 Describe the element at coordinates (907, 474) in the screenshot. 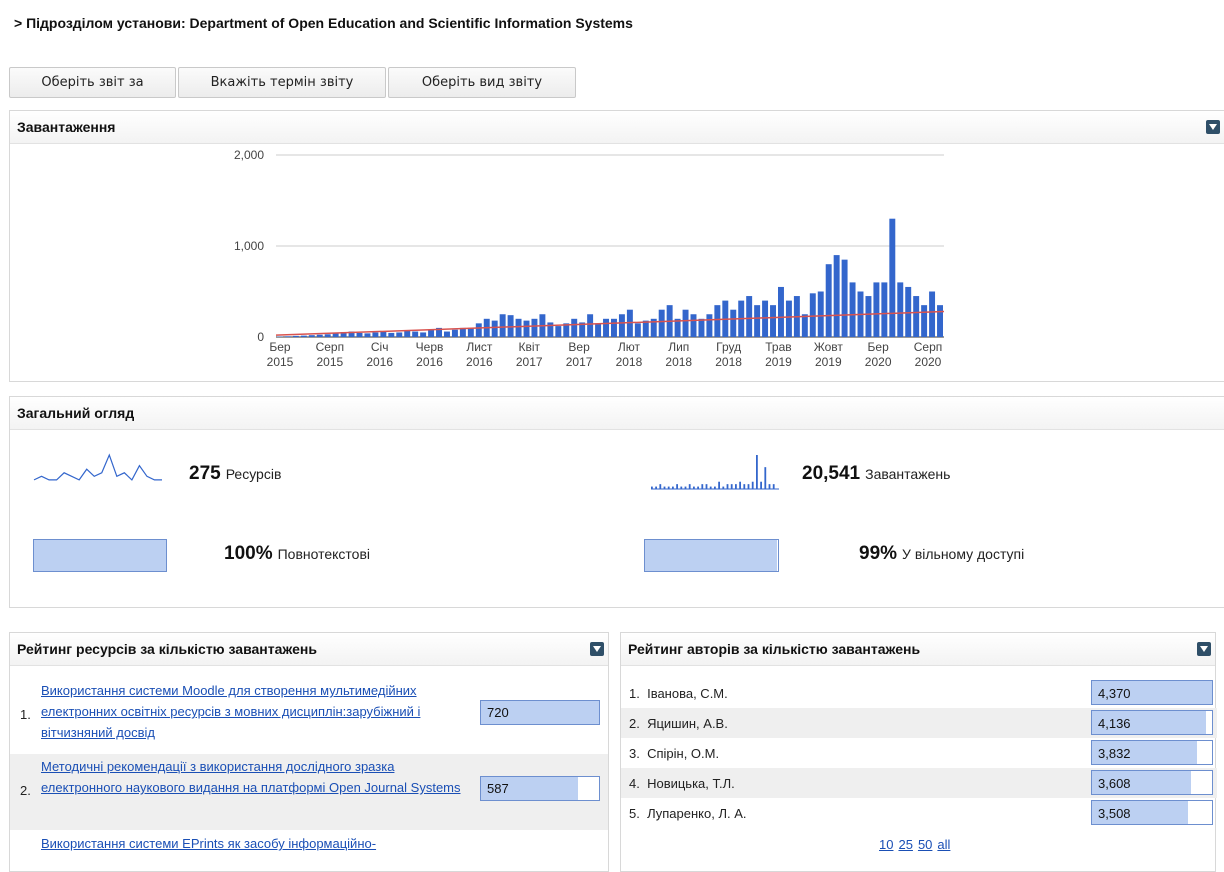

I see `downloads-label: Завантажень` at that location.